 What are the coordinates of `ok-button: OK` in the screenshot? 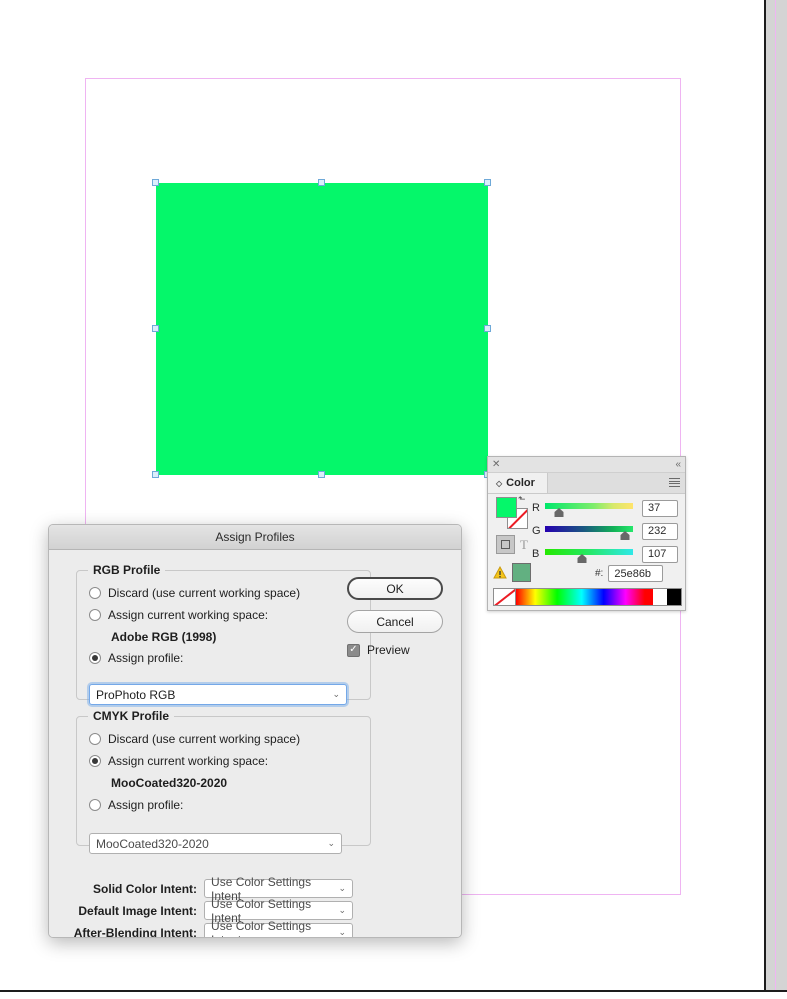 It's located at (395, 588).